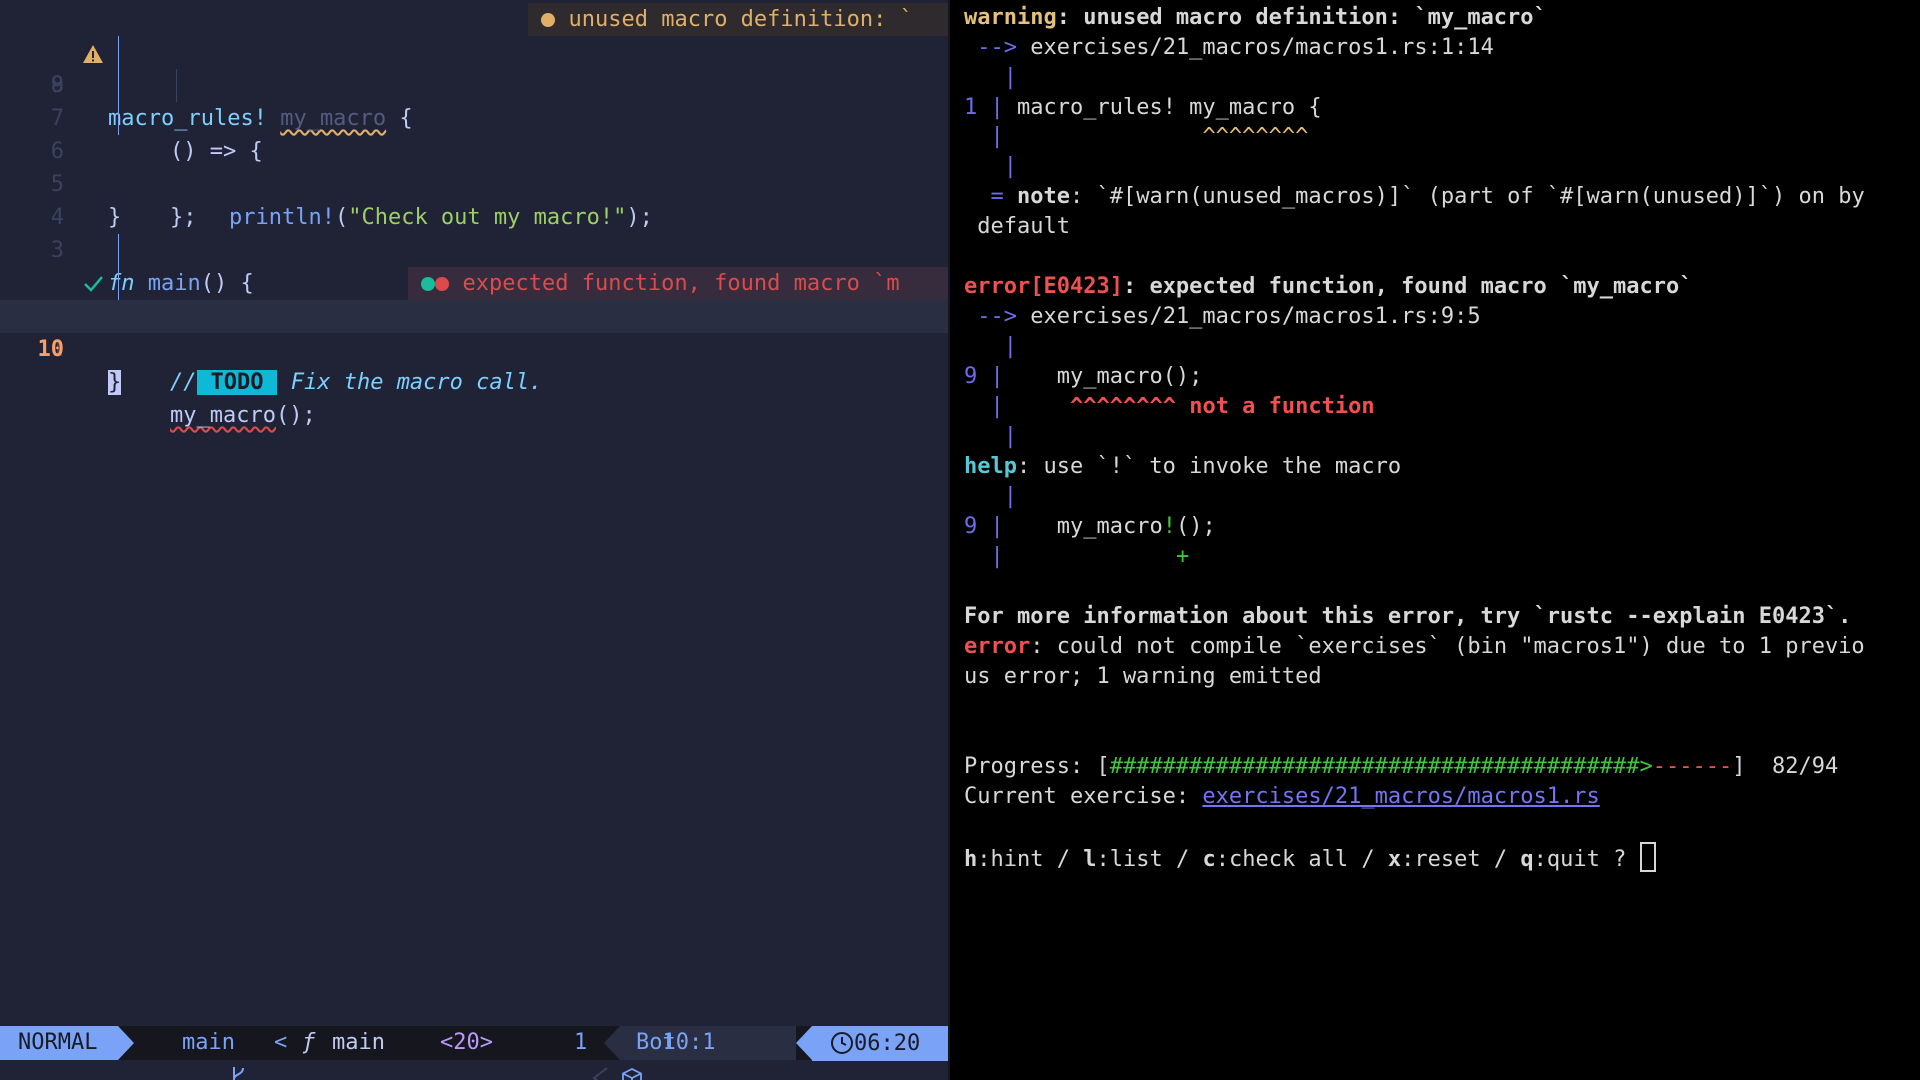  Describe the element at coordinates (53, 36) in the screenshot. I see `warning-icon` at that location.